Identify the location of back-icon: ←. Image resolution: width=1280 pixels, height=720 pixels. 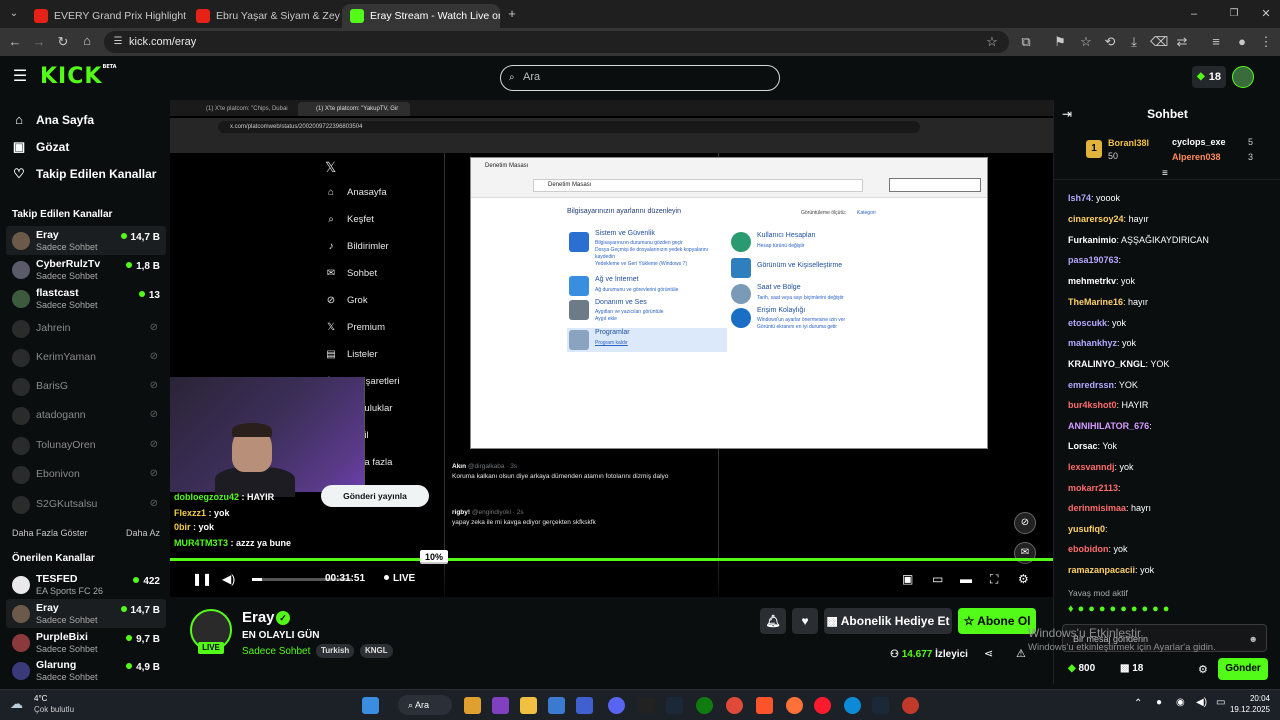
(15, 42).